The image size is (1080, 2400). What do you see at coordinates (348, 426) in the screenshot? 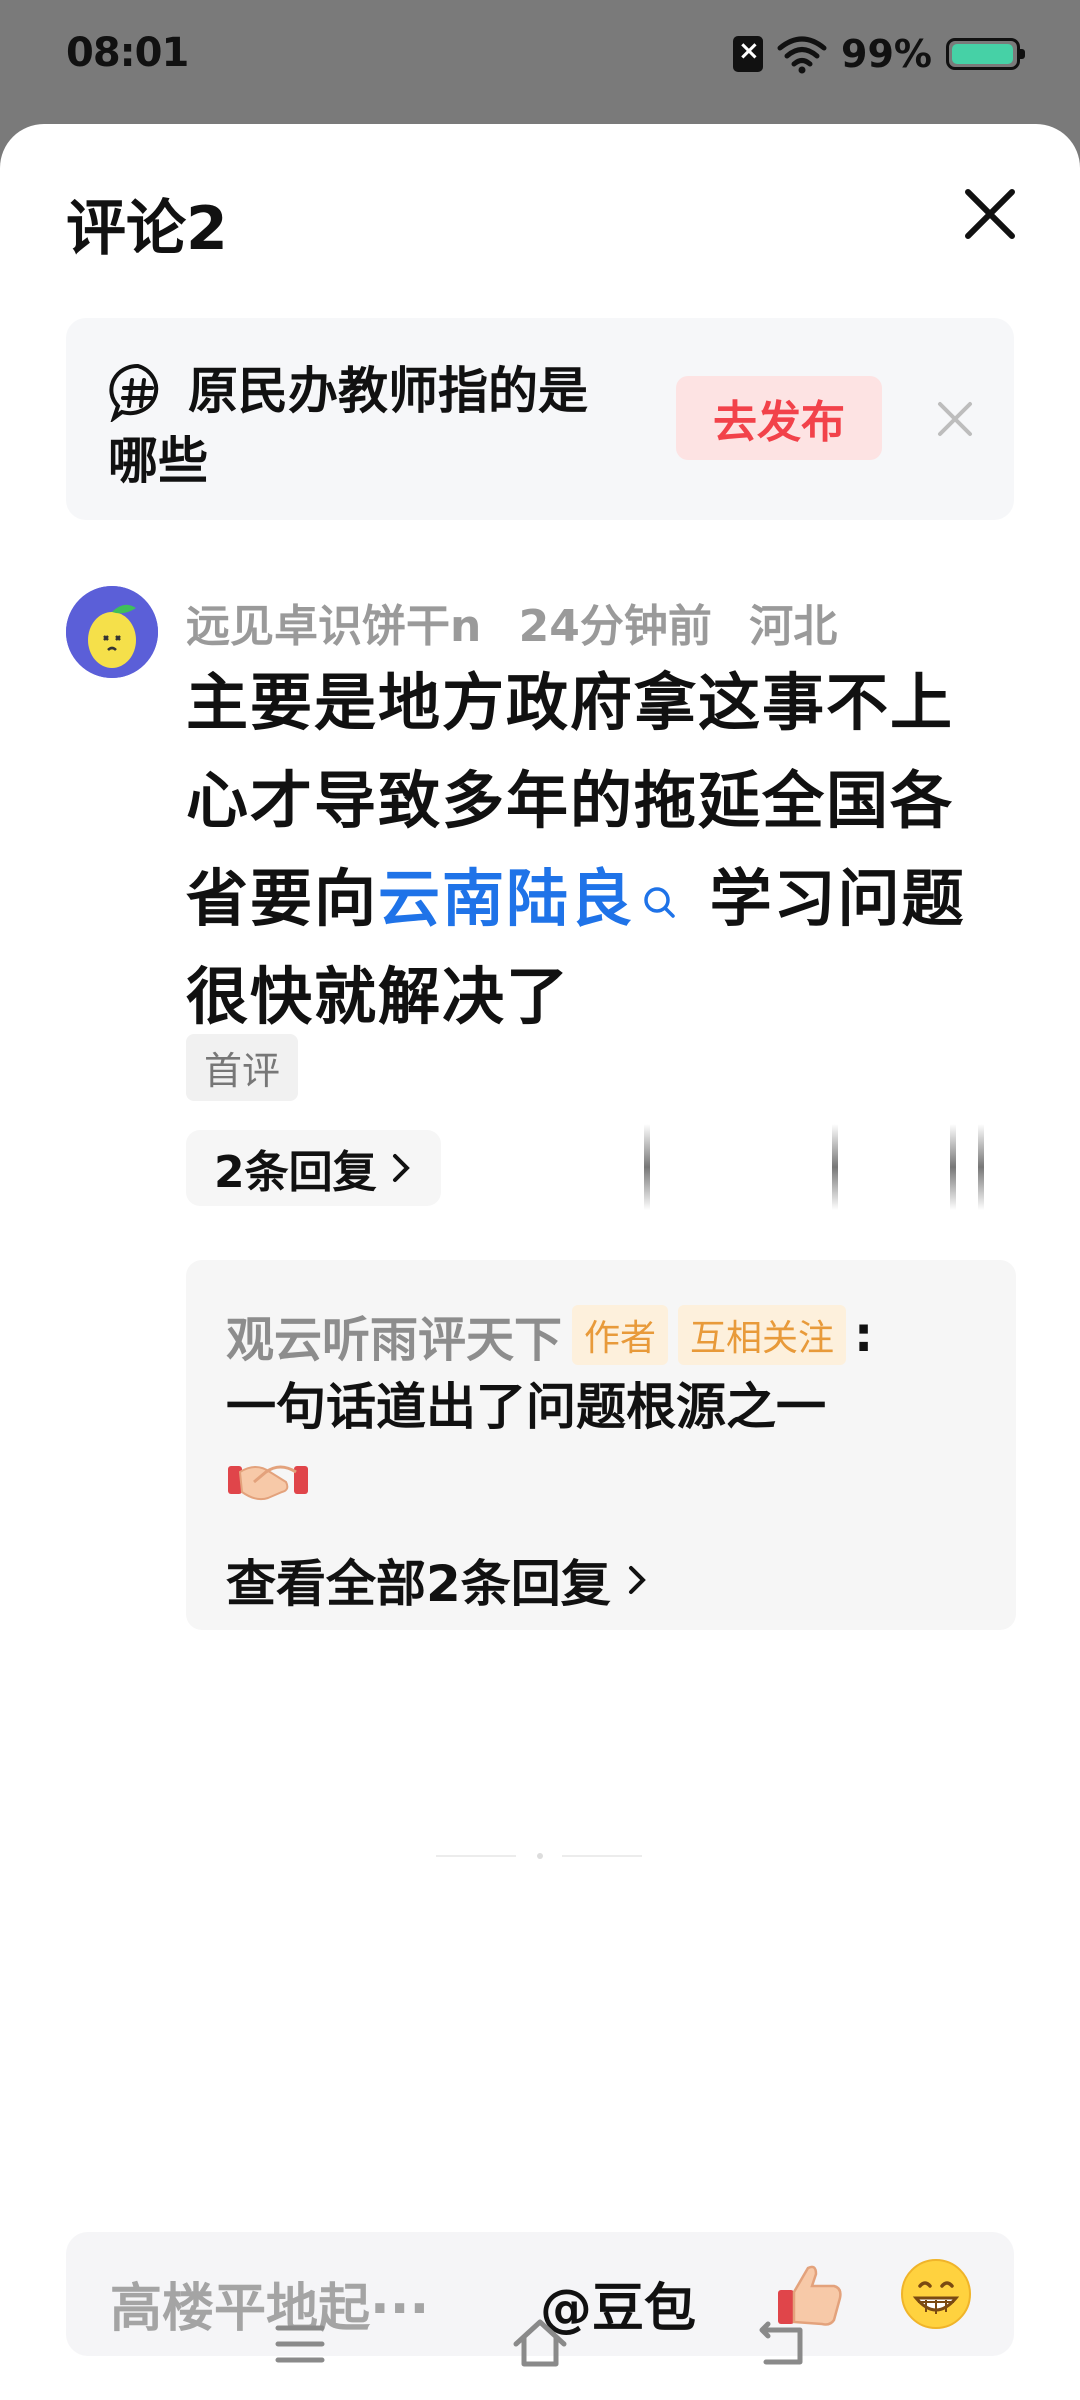
I see `topic-text: 原民办教师指的是哪些` at bounding box center [348, 426].